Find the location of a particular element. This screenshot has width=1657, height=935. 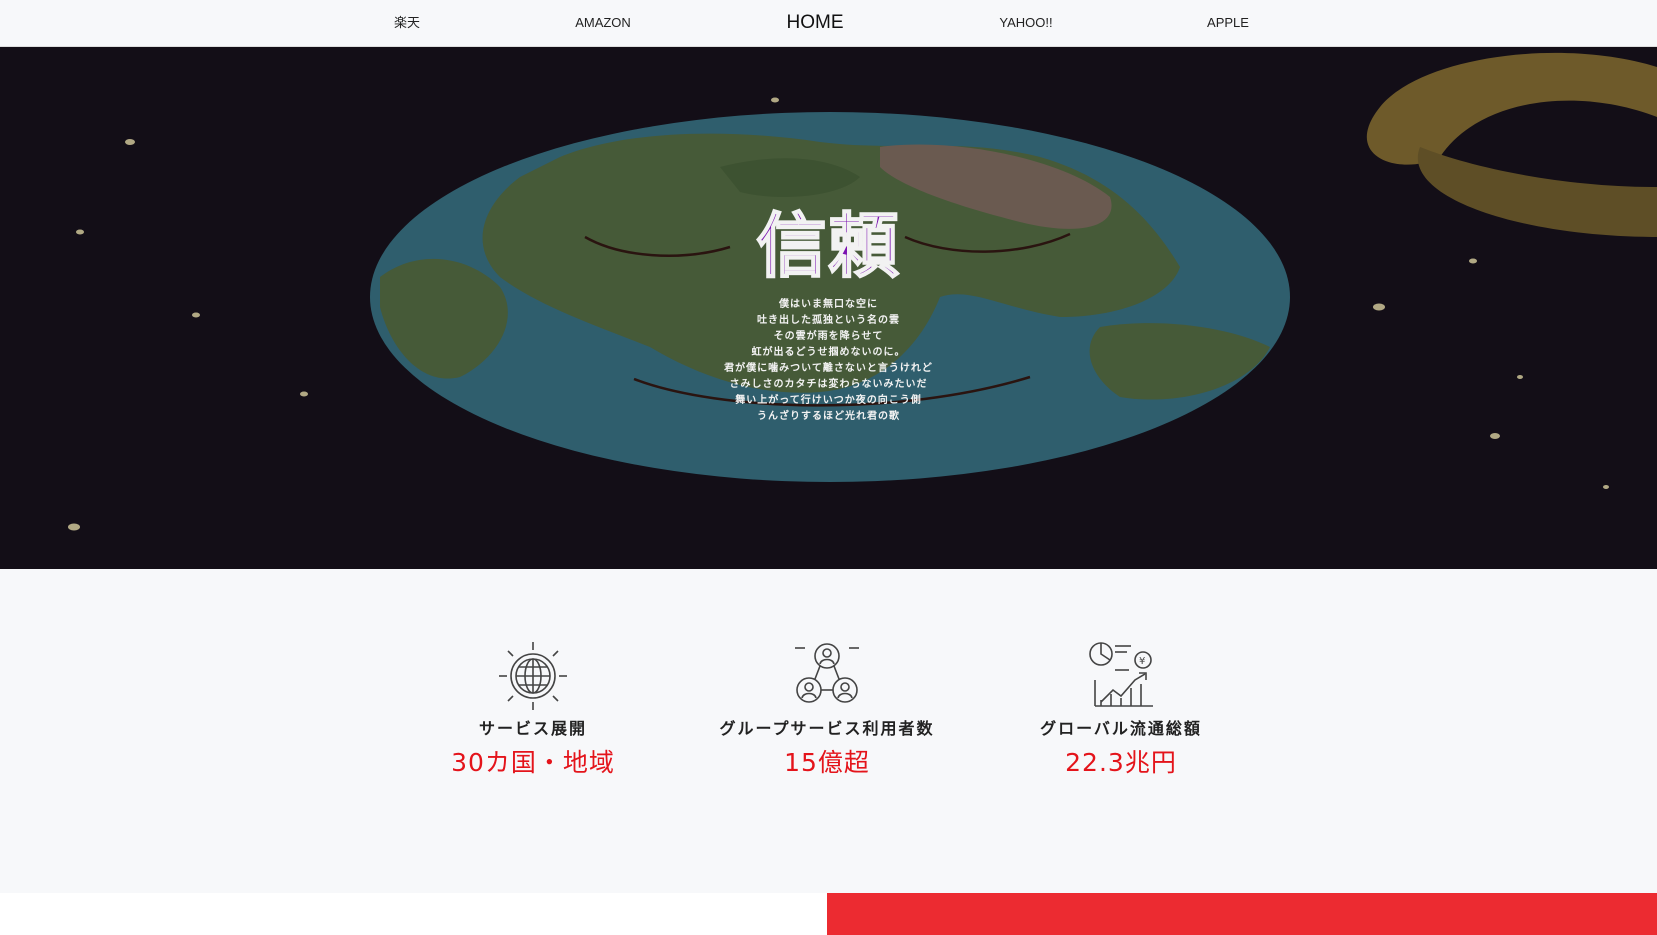

stat-value: 30カ国・地域 is located at coordinates (533, 762).